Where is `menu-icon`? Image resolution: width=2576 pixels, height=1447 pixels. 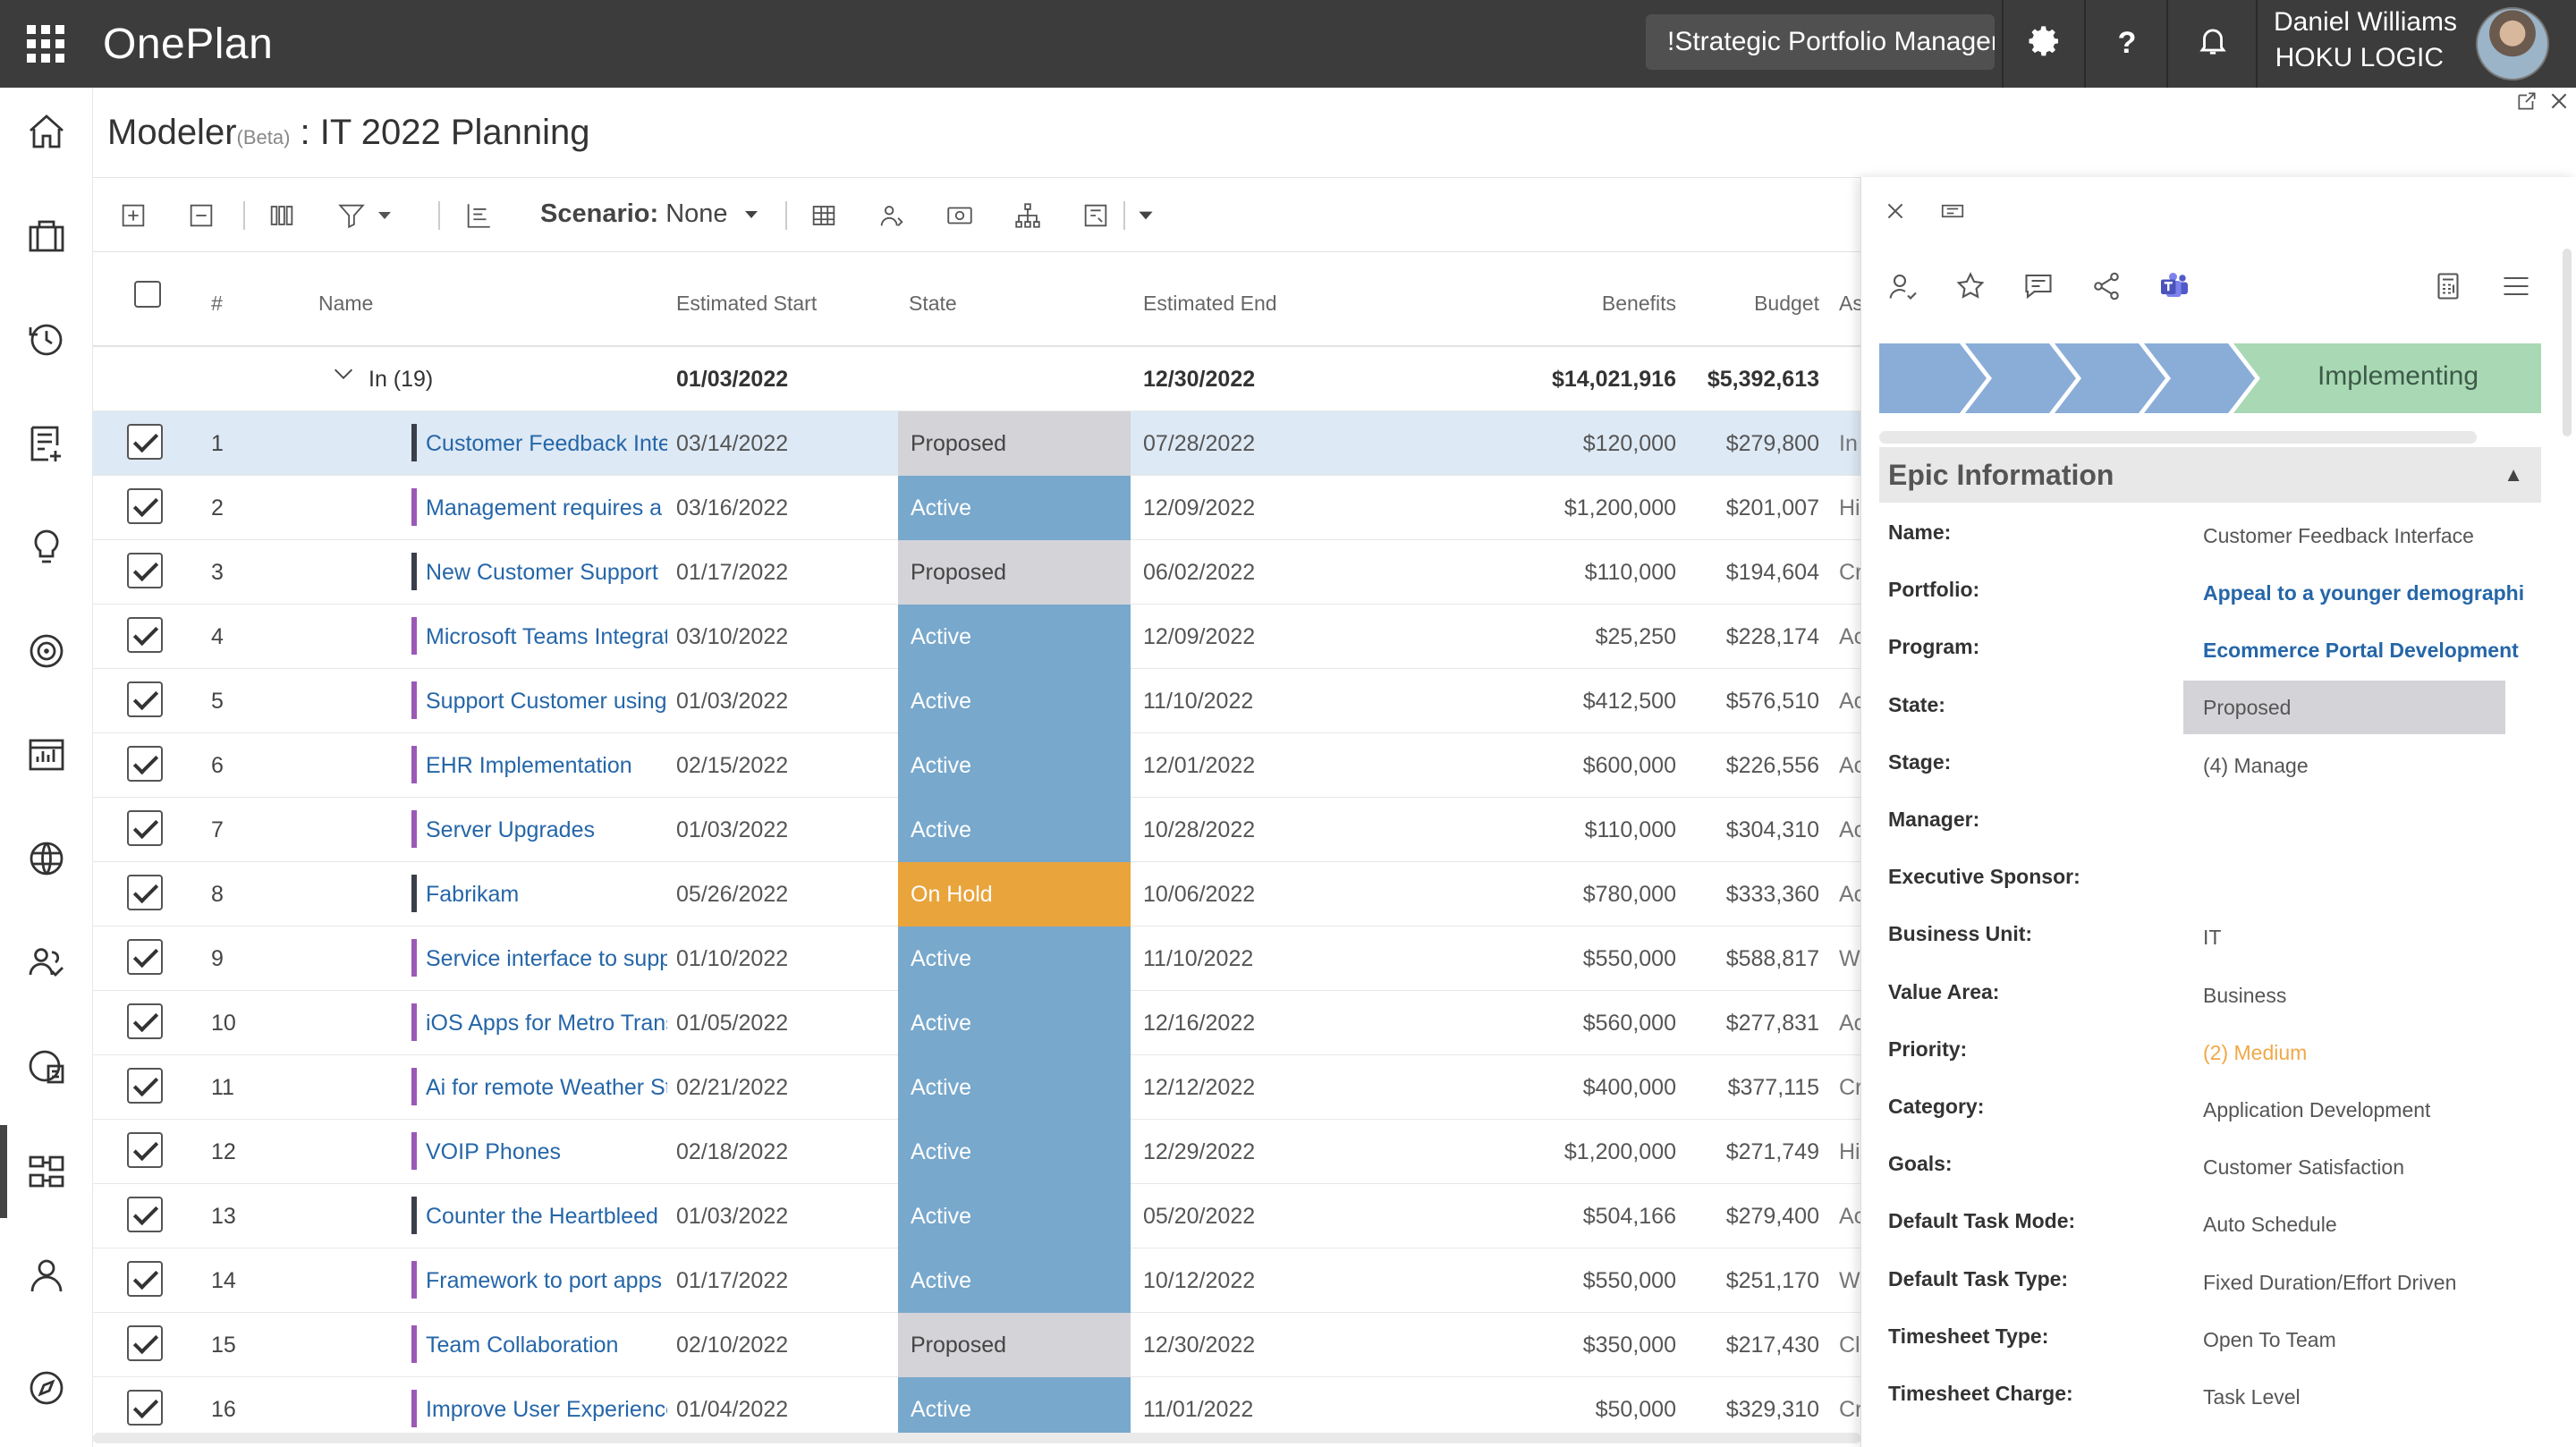 menu-icon is located at coordinates (2516, 286).